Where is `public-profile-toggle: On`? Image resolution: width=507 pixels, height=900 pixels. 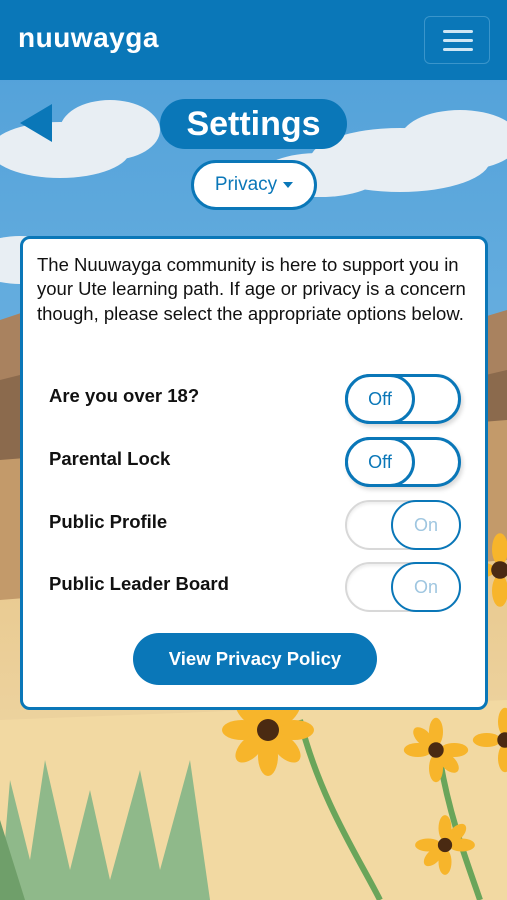
public-profile-toggle: On is located at coordinates (403, 525).